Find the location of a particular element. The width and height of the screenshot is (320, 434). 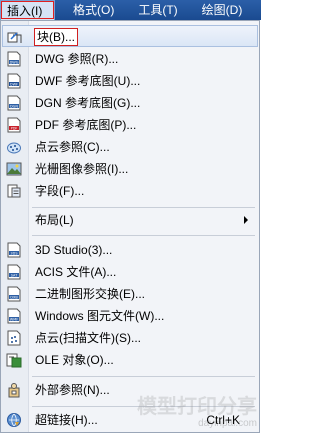

watermark-url: dayinpai.com is located at coordinates (227, 423).